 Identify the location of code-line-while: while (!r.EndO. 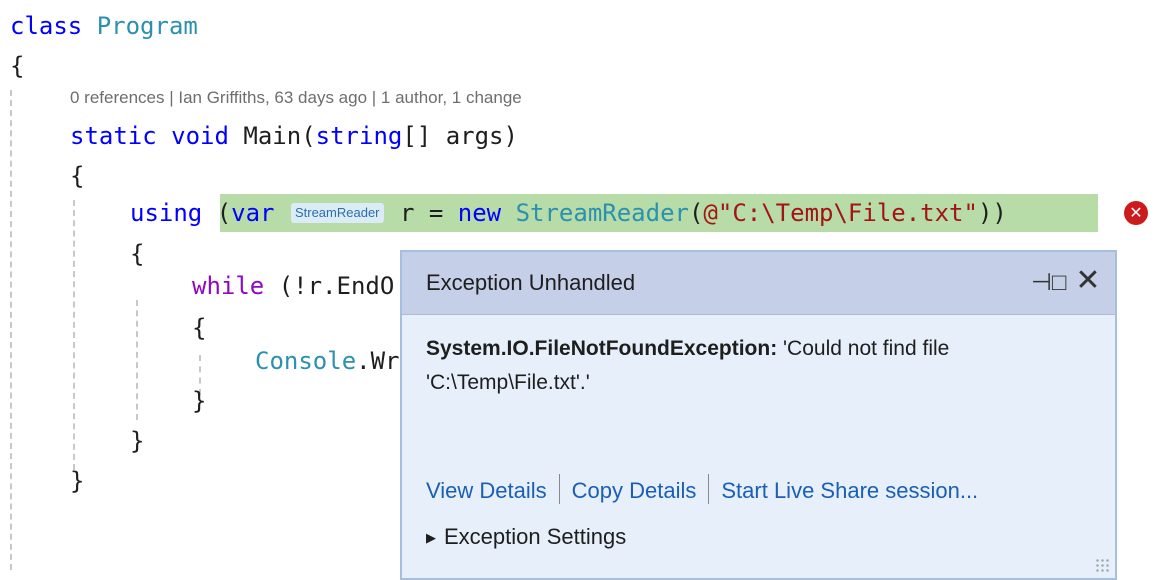
(293, 286).